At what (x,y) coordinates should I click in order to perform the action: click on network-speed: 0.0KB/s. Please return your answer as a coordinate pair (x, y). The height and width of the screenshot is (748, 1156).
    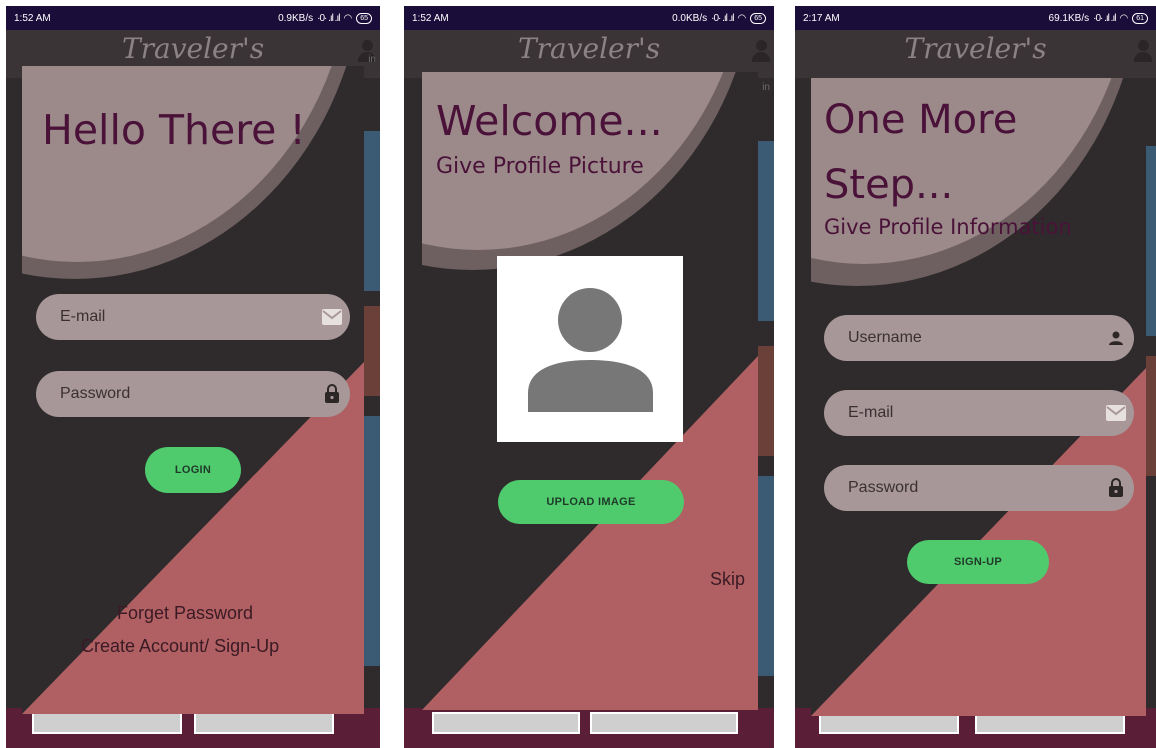
    Looking at the image, I should click on (690, 18).